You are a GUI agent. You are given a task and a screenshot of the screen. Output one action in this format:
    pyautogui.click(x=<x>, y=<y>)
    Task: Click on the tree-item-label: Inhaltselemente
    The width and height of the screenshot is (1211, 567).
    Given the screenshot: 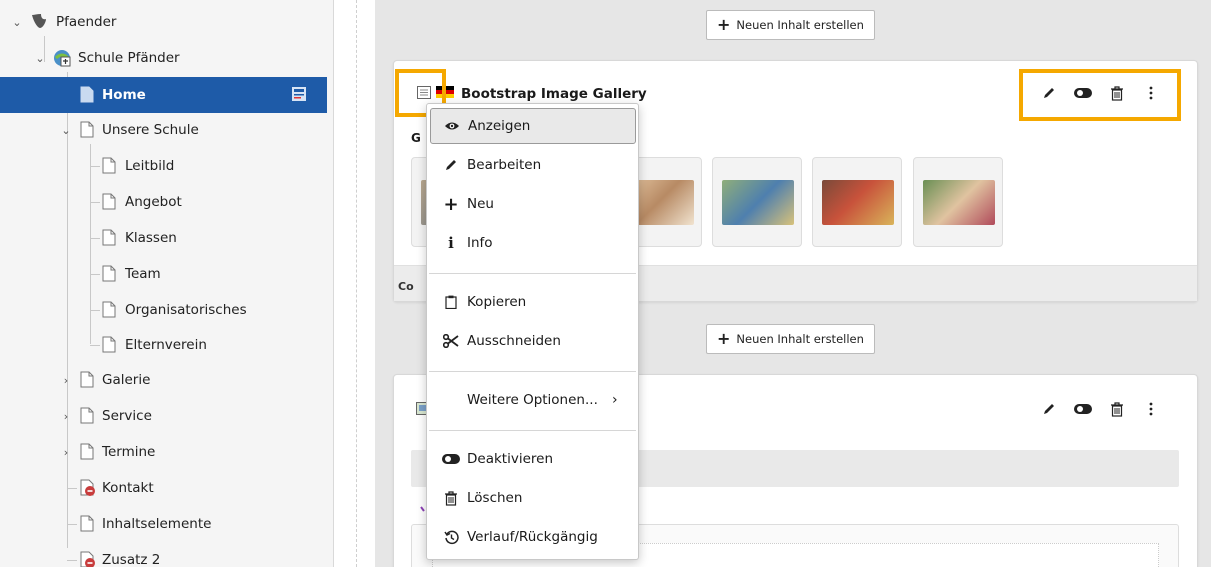 What is the action you would take?
    pyautogui.click(x=157, y=524)
    